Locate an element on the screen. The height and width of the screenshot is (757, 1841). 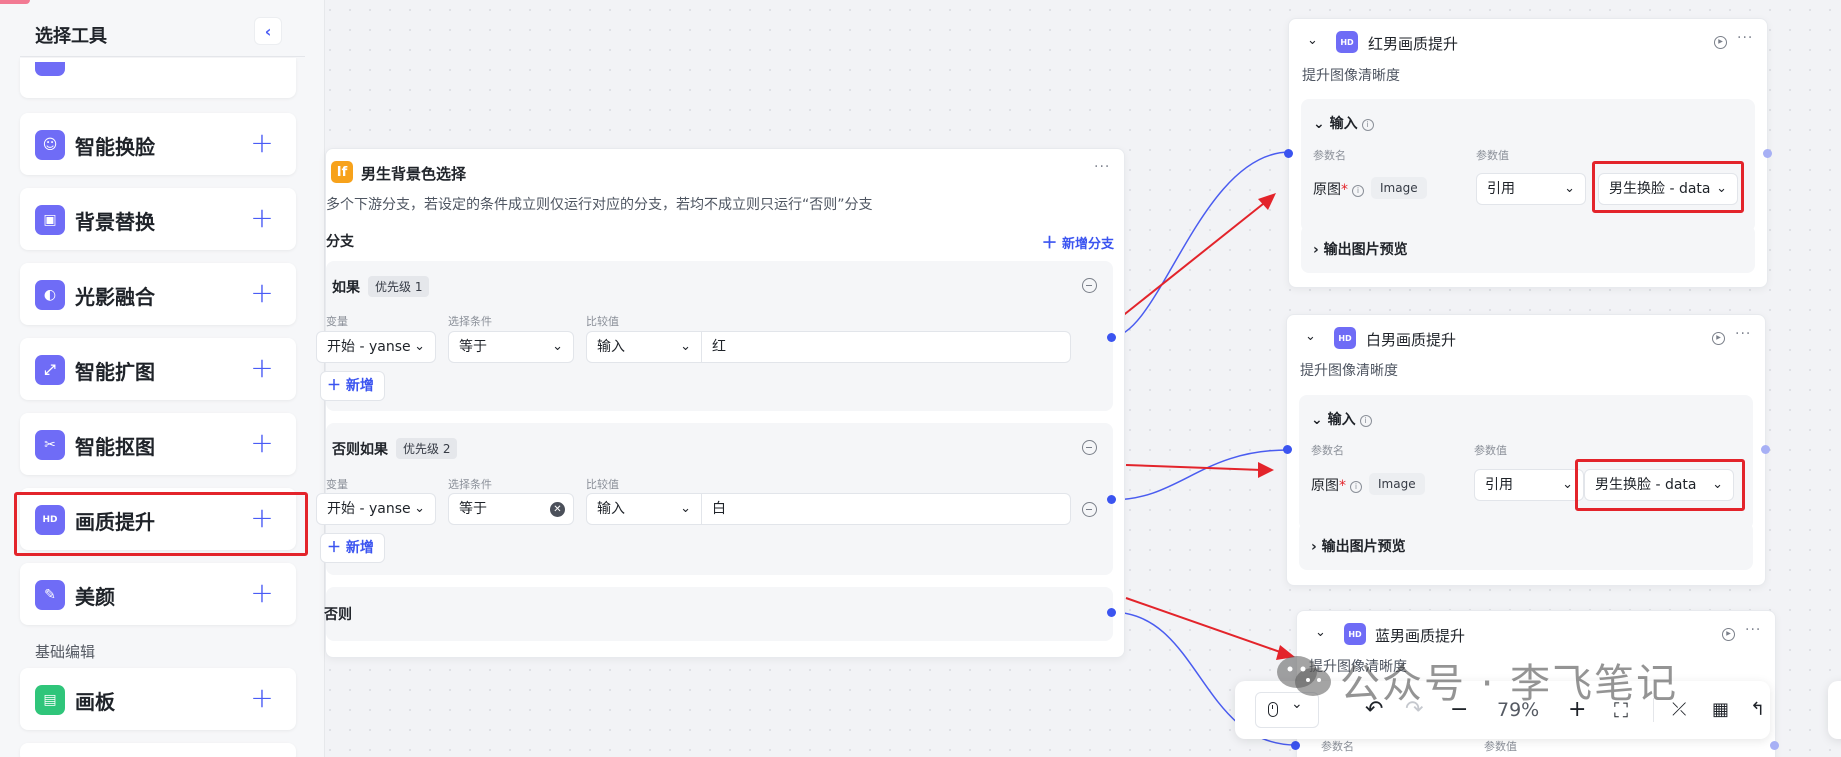
condition-select: 等于 ⌄ is located at coordinates (511, 347).